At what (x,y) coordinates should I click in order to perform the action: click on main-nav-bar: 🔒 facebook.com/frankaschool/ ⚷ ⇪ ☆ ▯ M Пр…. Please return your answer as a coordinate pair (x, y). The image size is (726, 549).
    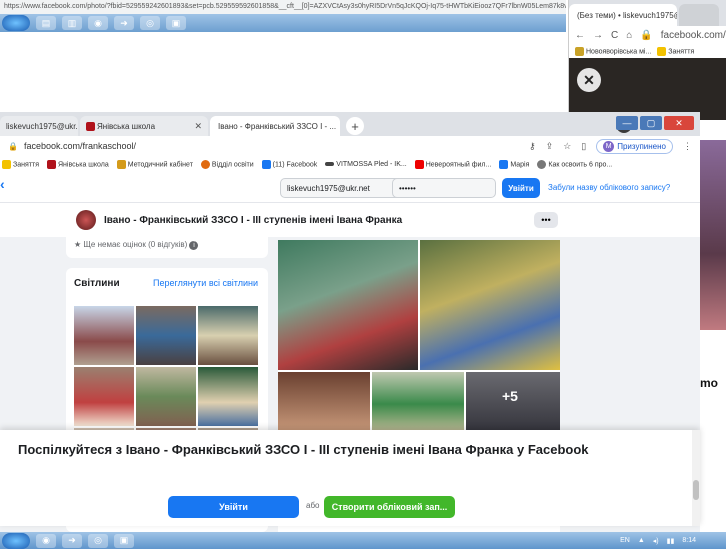
    Looking at the image, I should click on (350, 146).